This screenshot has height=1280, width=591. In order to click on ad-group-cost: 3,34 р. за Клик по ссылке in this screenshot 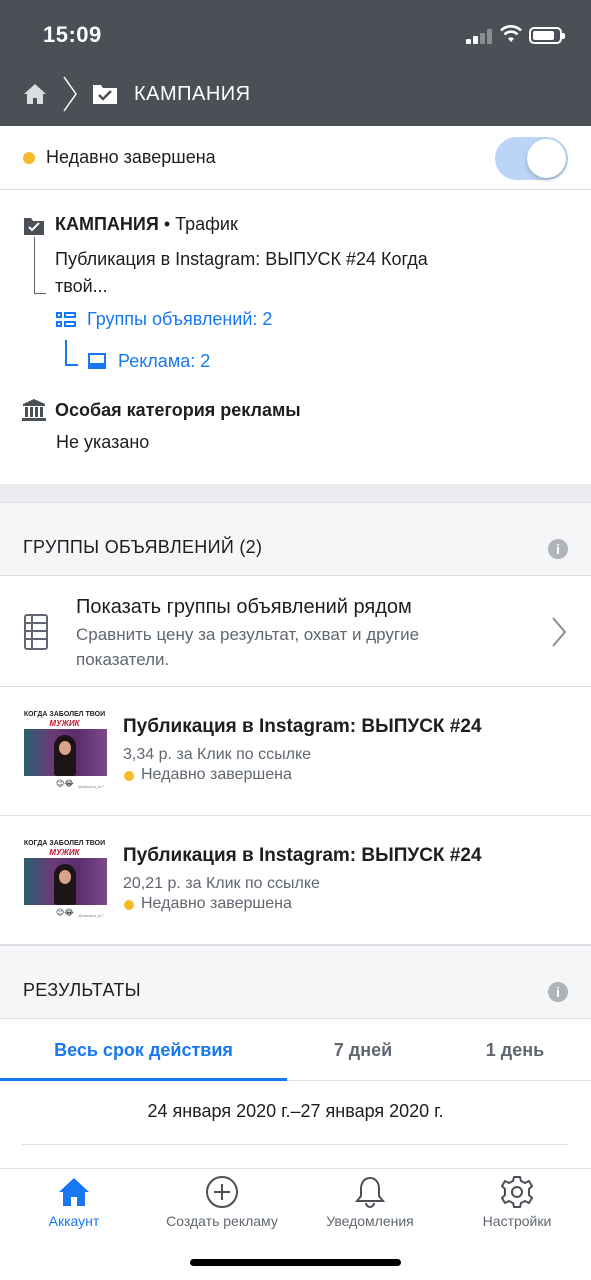, I will do `click(217, 754)`.